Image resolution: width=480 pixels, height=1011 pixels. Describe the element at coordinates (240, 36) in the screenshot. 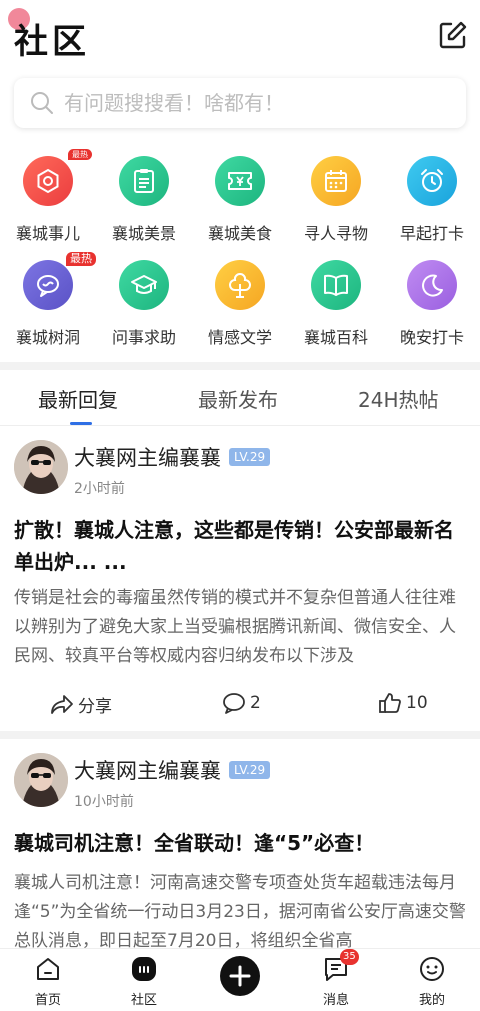

I see `header: 社区` at that location.